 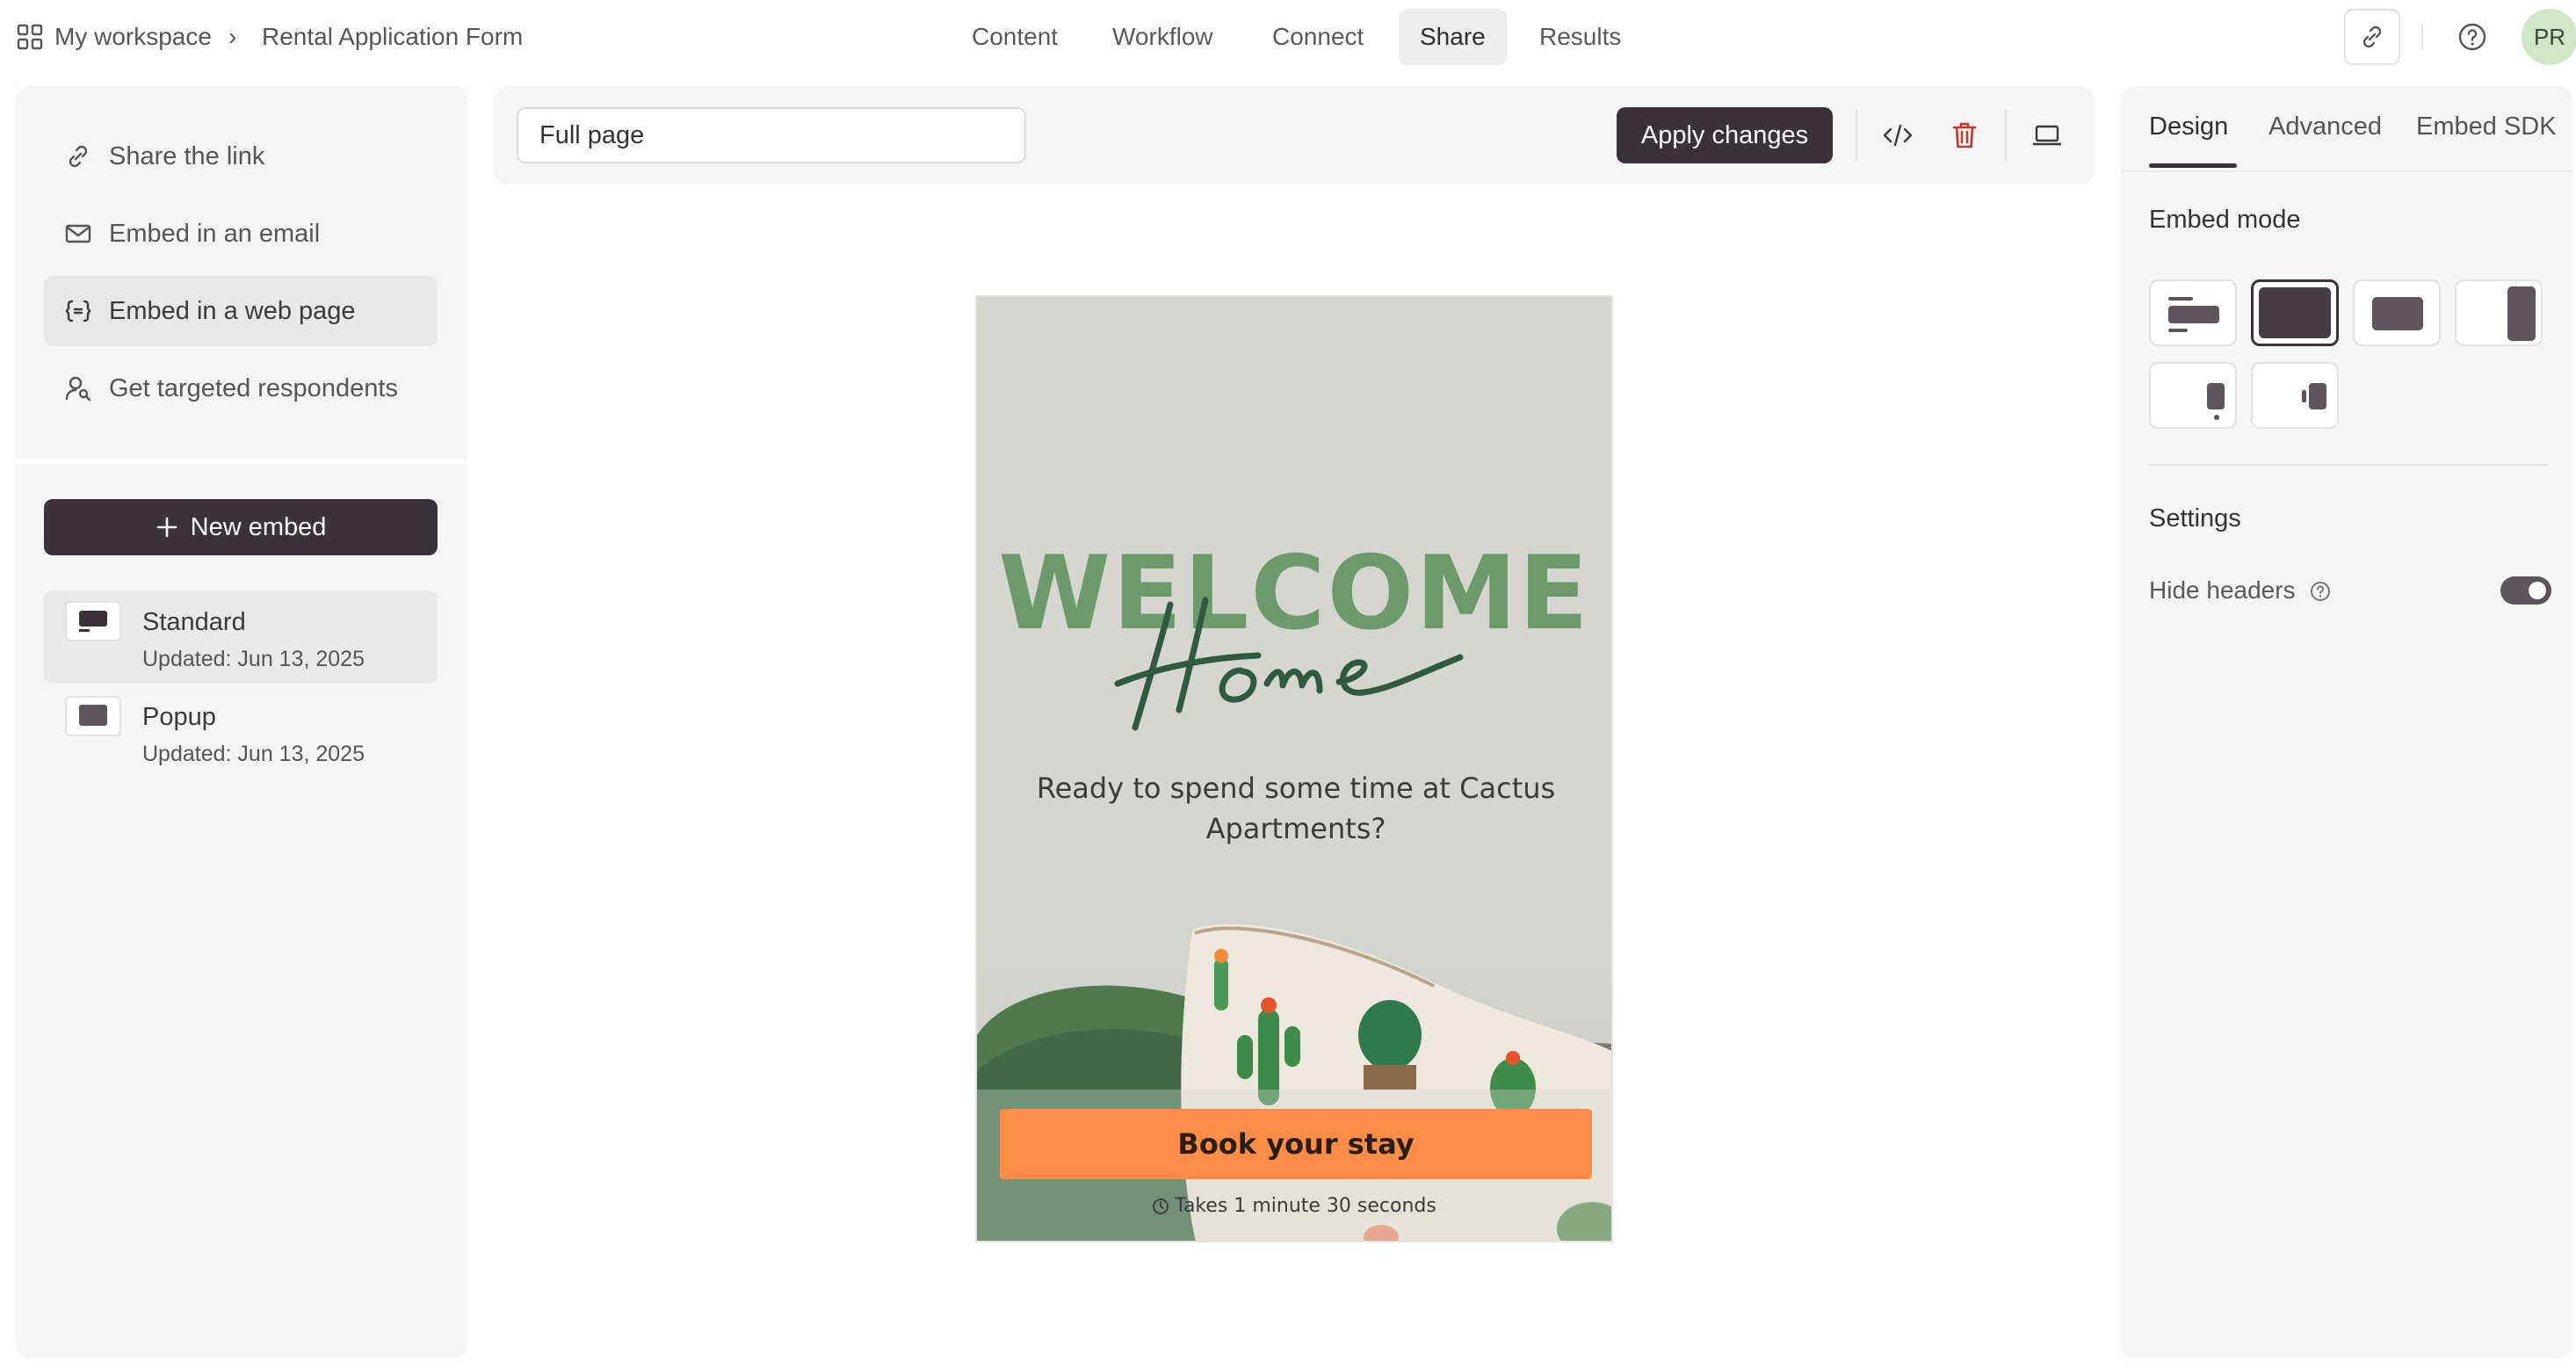 What do you see at coordinates (30, 37) in the screenshot?
I see `workspace-grid-icon` at bounding box center [30, 37].